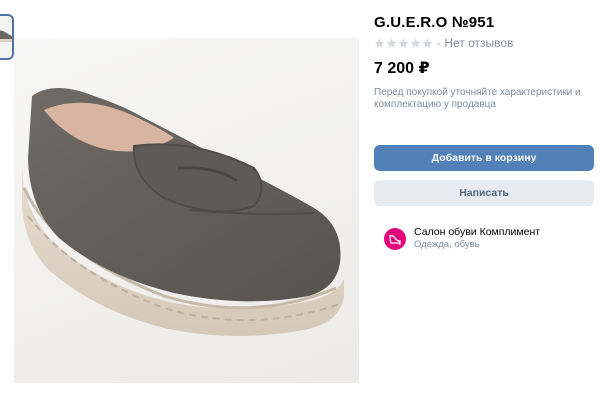 Image resolution: width=600 pixels, height=400 pixels. I want to click on shoe-logo-icon, so click(395, 239).